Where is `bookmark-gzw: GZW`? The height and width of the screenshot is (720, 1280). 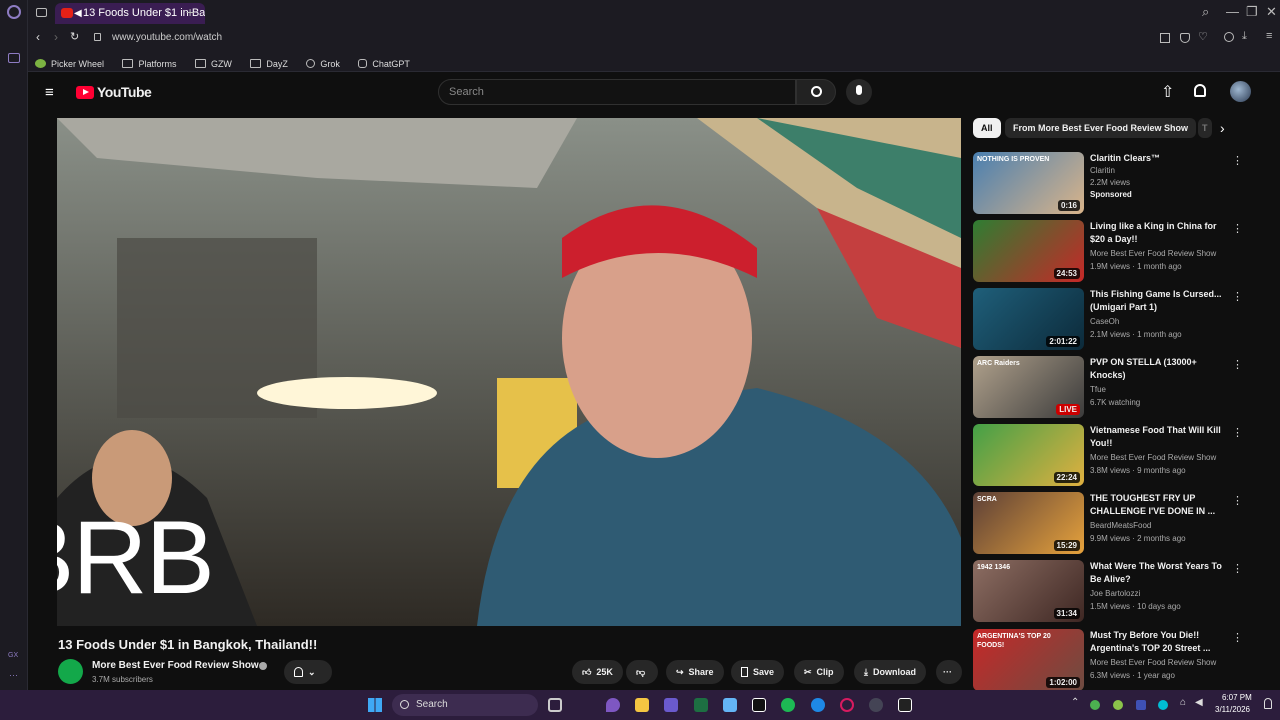
bookmark-gzw: GZW is located at coordinates (213, 64).